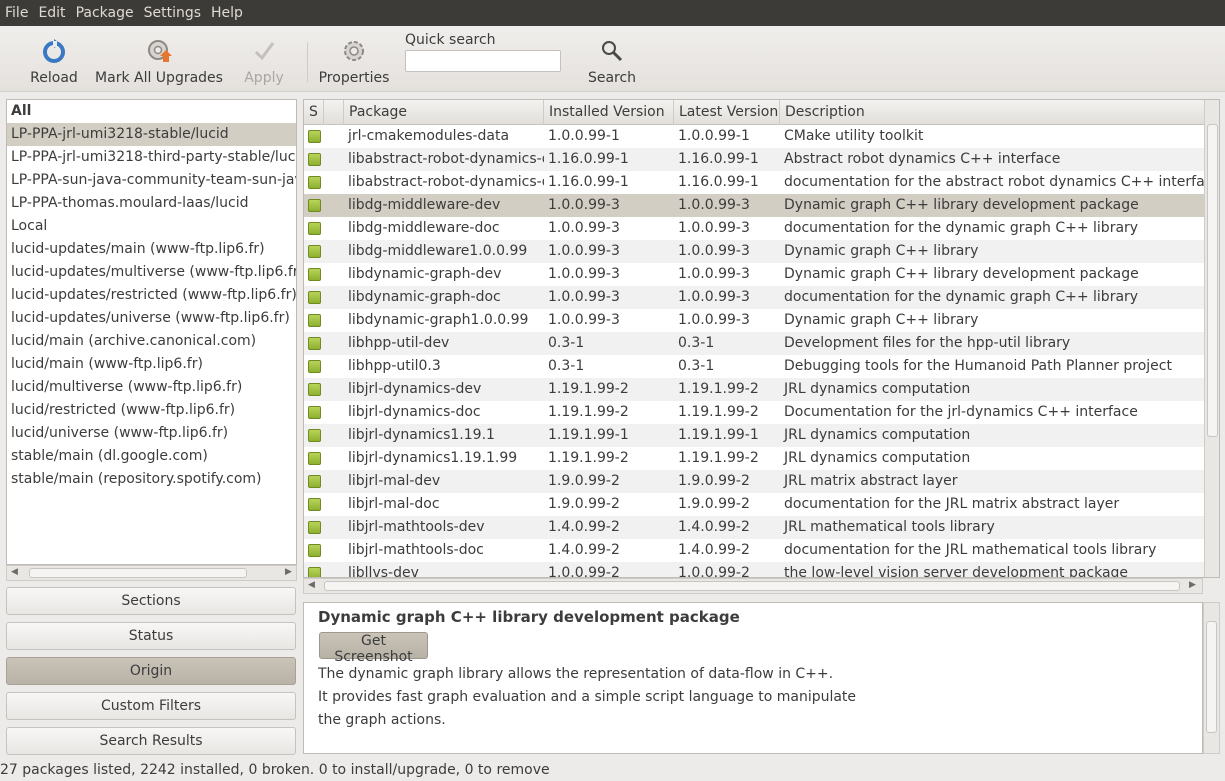 The image size is (1225, 781). Describe the element at coordinates (151, 180) in the screenshot. I see `origin-list-item: LP-PPA-sun-java-community-team-sun-java` at that location.